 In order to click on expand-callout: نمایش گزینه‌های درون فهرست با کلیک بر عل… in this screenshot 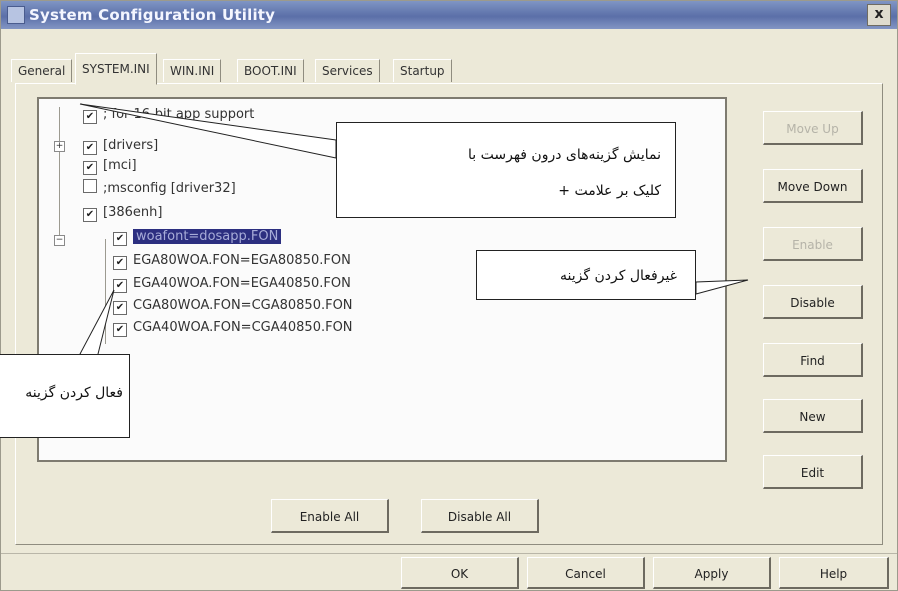, I will do `click(506, 170)`.